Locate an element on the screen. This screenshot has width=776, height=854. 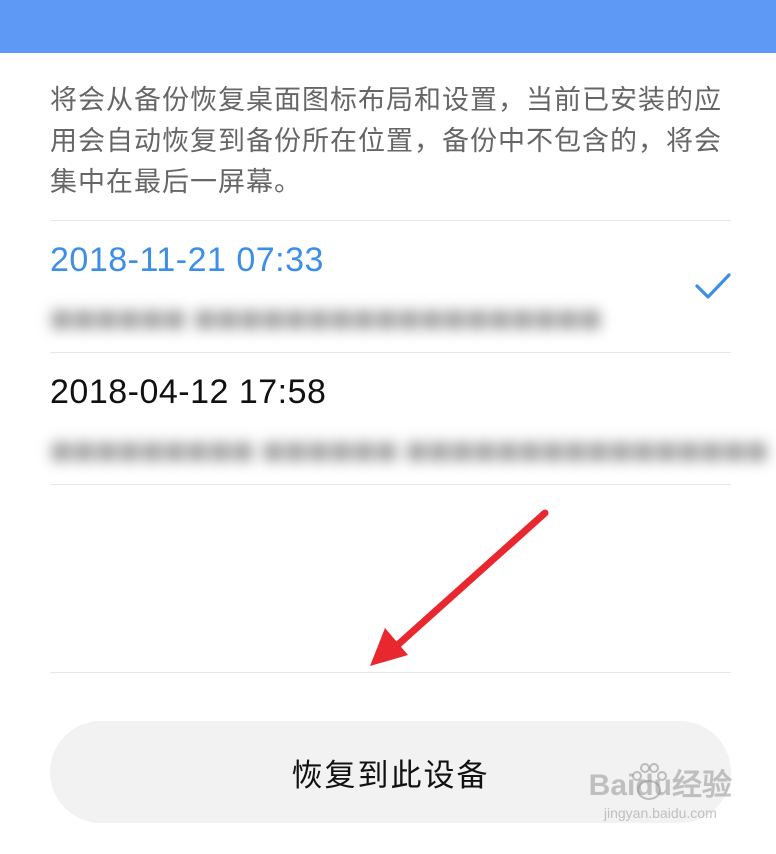
checkmark-icon is located at coordinates (713, 286).